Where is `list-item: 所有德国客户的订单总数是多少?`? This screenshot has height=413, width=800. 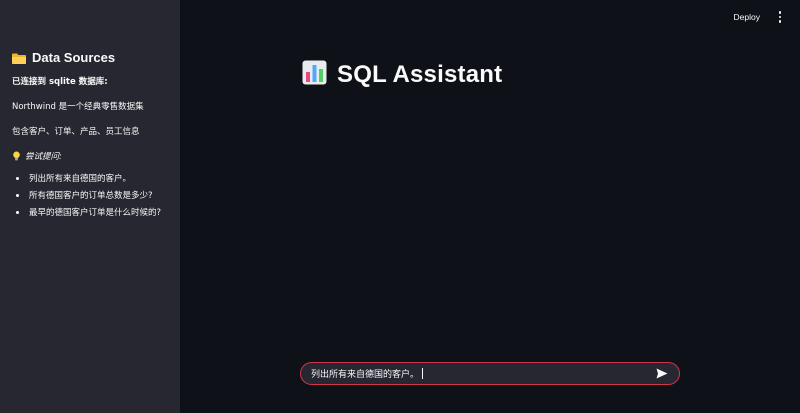
list-item: 所有德国客户的订单总数是多少? is located at coordinates (92, 195).